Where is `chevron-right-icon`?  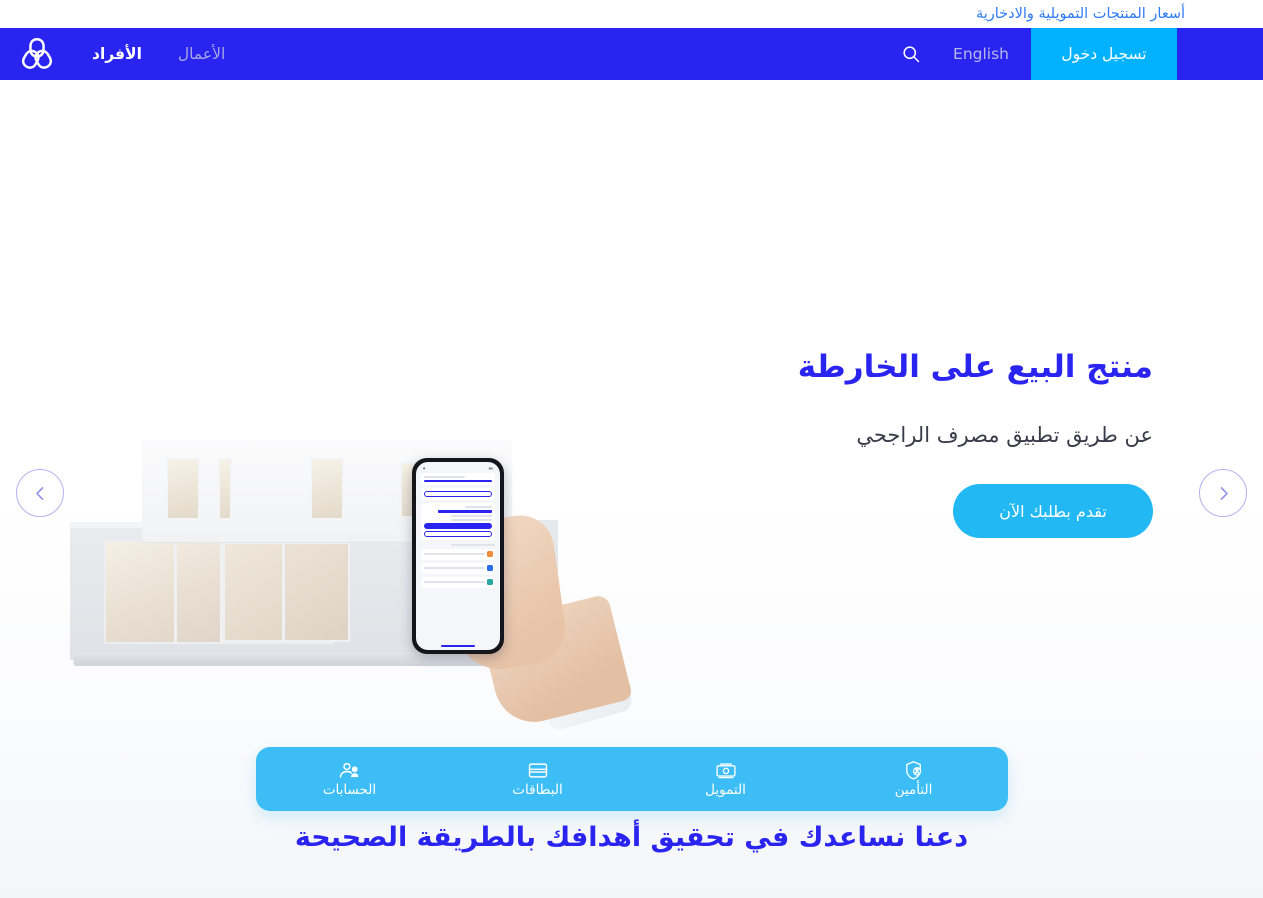
chevron-right-icon is located at coordinates (1223, 493).